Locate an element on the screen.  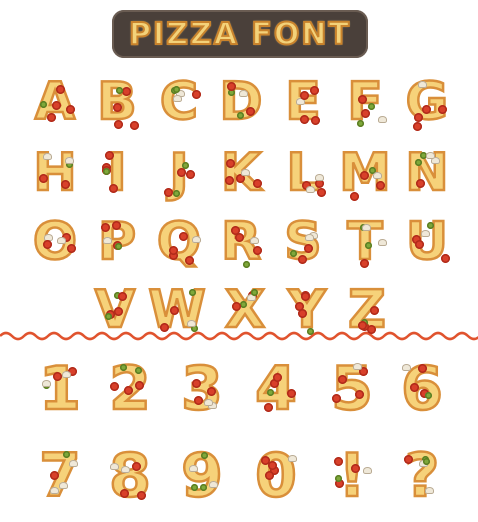
glyph-n: N is located at coordinates (427, 173).